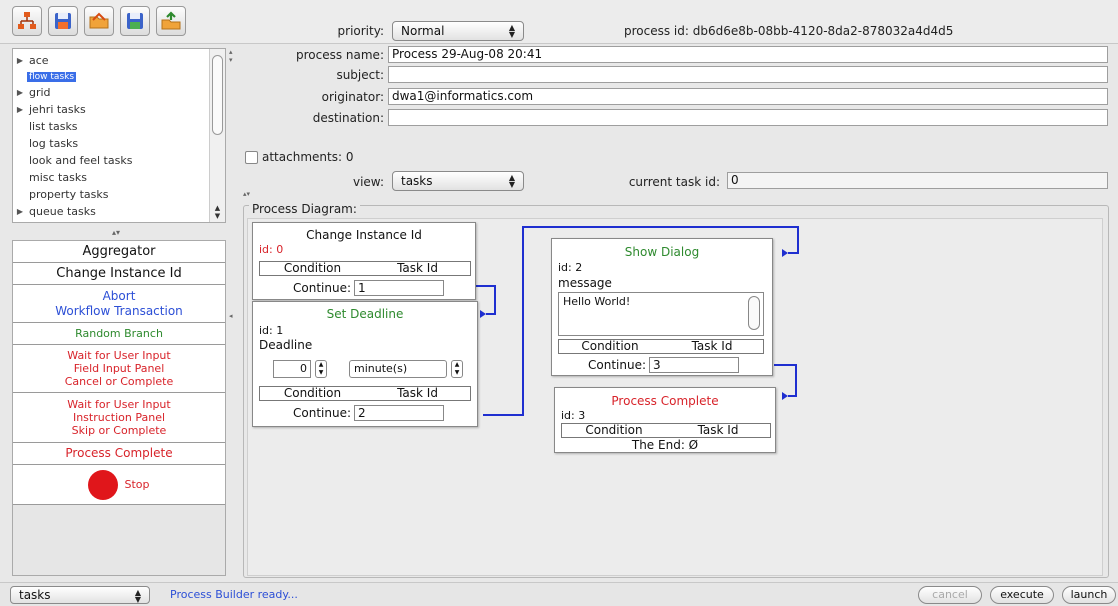 The image size is (1118, 606). I want to click on scroll-arrows-icon: ▲ ▼, so click(217, 212).